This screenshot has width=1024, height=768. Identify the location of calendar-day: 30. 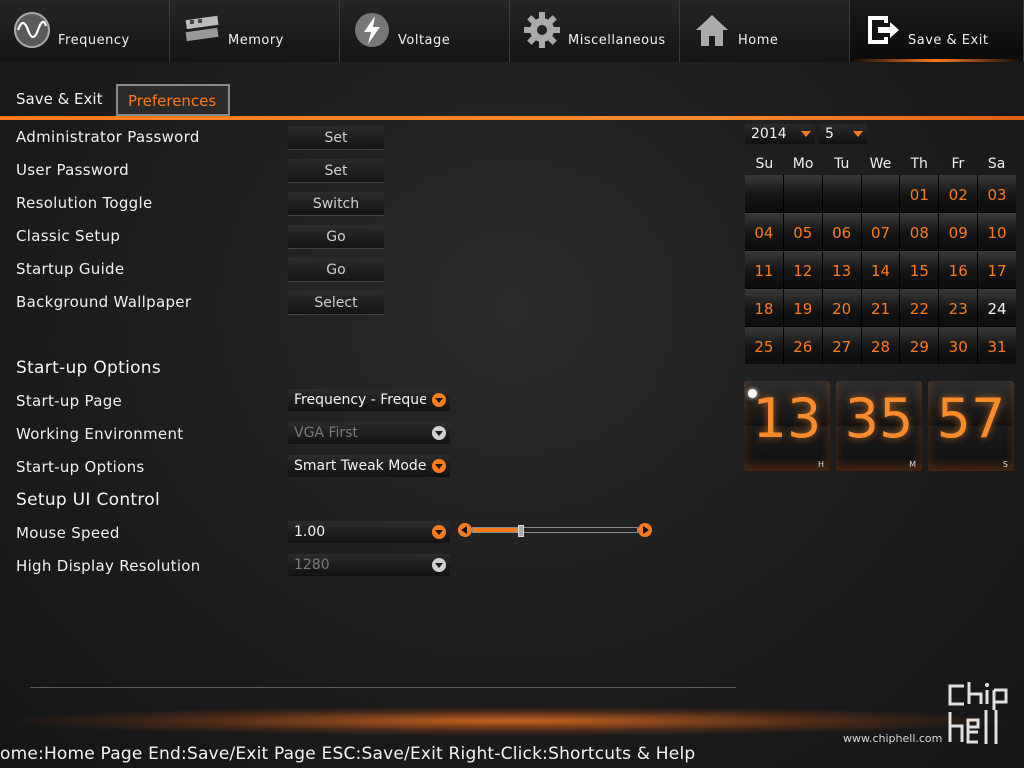
(958, 345).